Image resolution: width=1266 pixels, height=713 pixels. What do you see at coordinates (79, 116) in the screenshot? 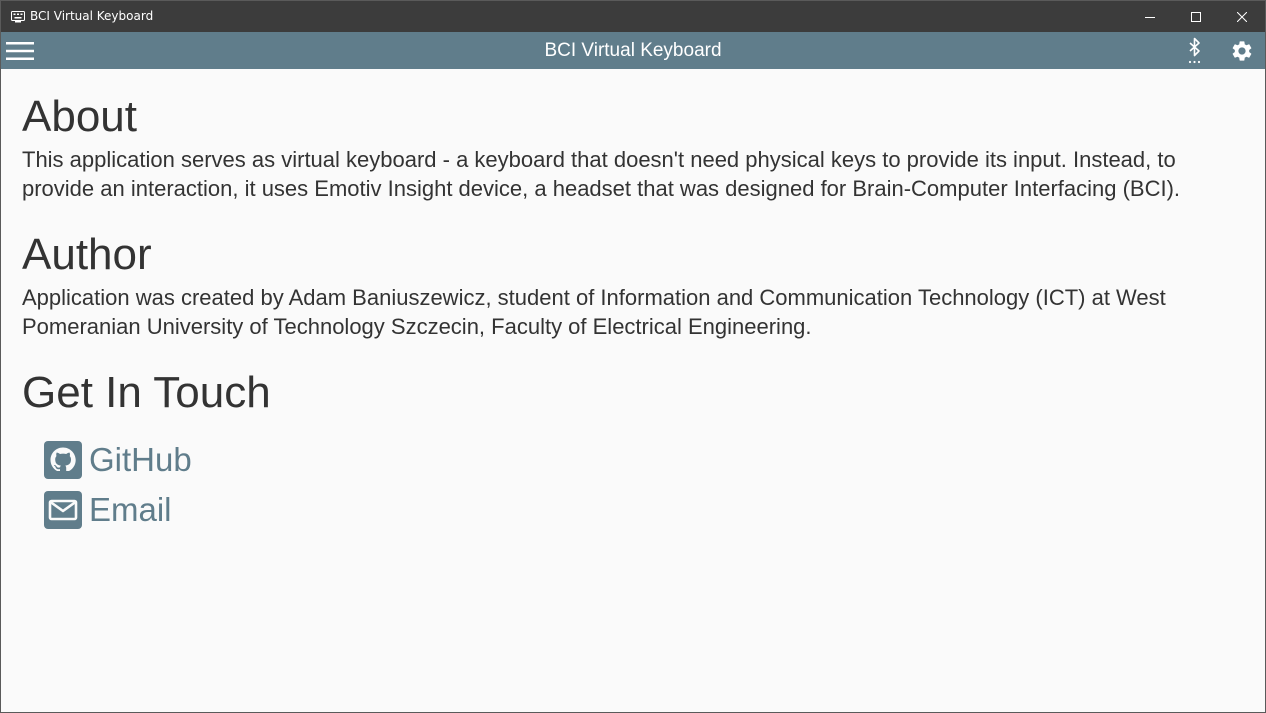
I see `about-heading: About` at bounding box center [79, 116].